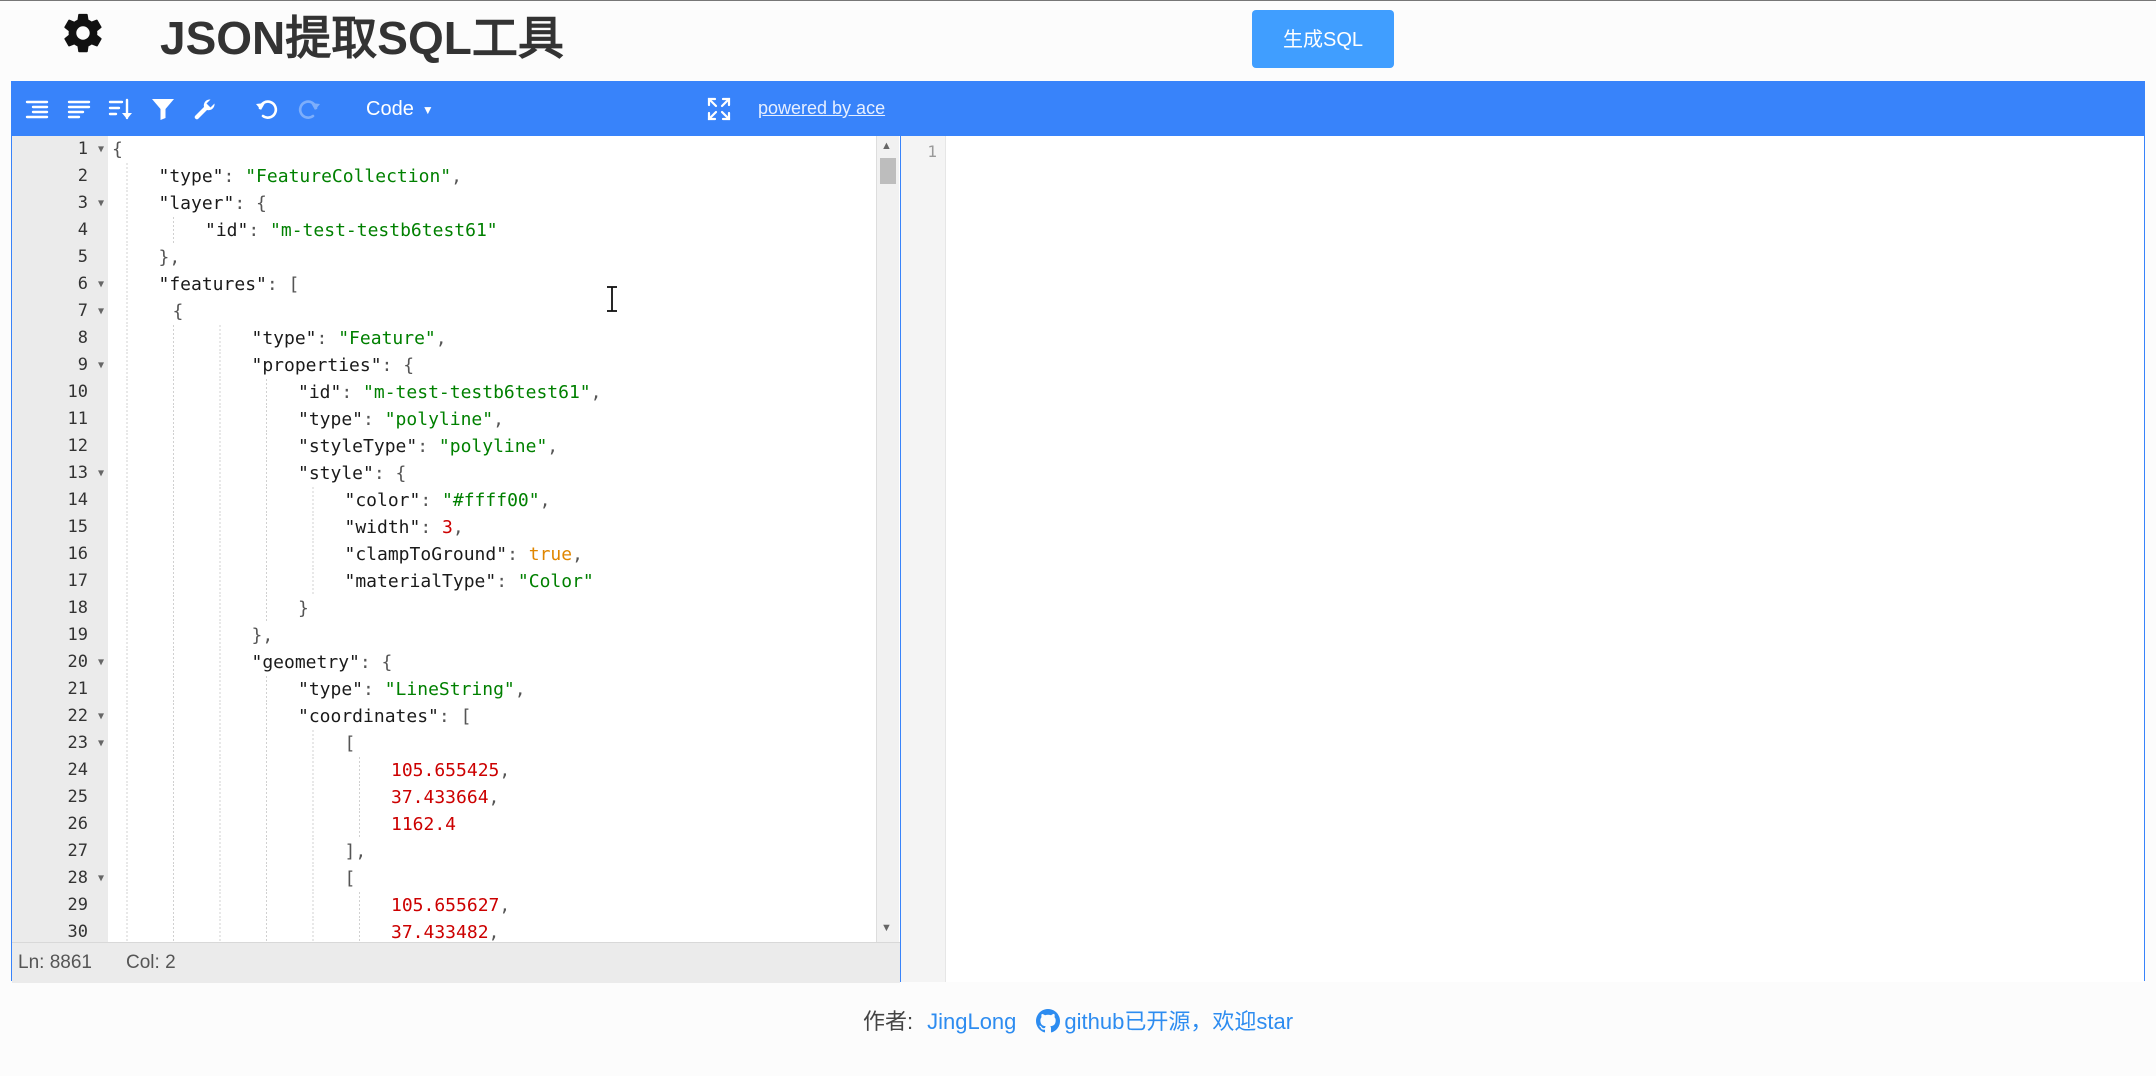 The height and width of the screenshot is (1076, 2156). What do you see at coordinates (1164, 1021) in the screenshot?
I see `github-link: github已开源，欢迎star` at bounding box center [1164, 1021].